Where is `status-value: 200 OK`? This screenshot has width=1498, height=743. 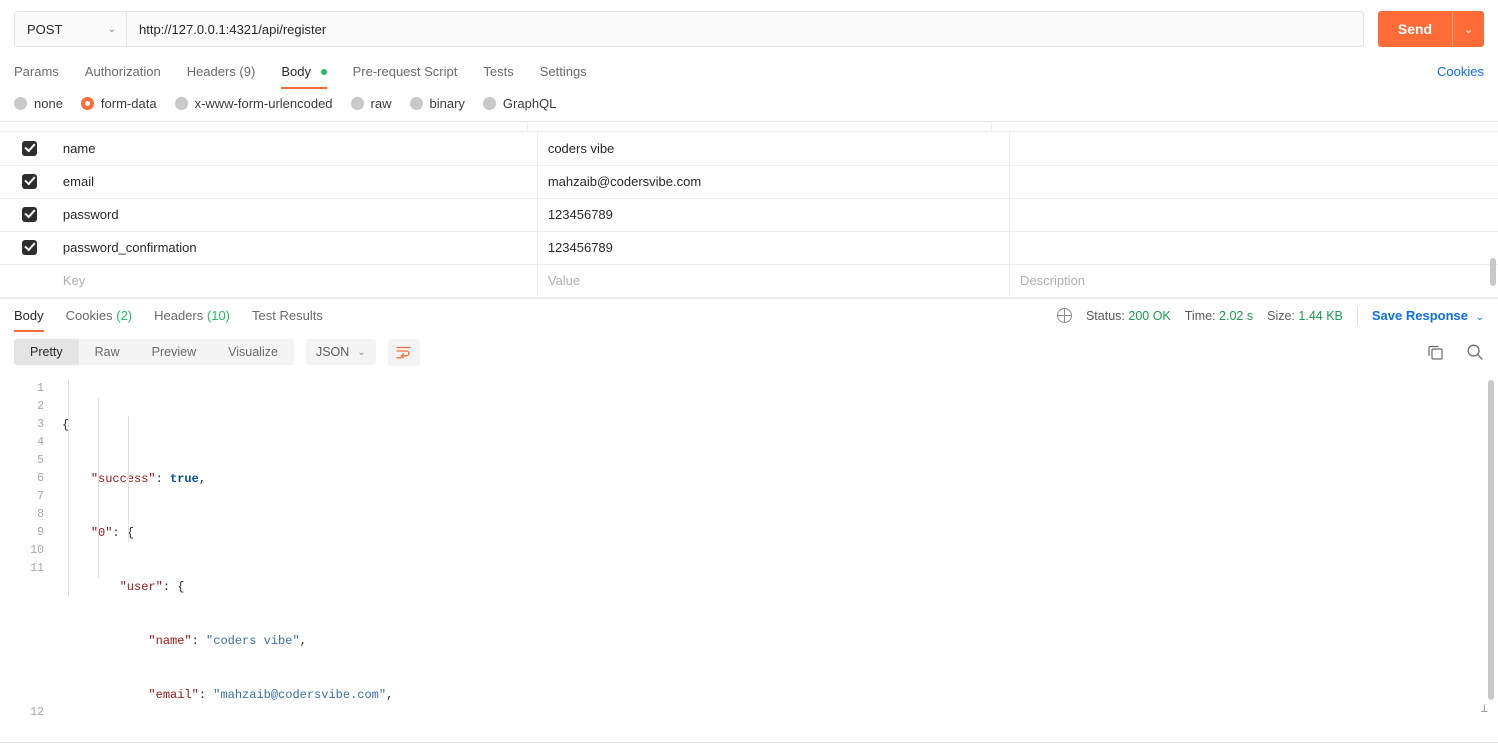 status-value: 200 OK is located at coordinates (1149, 315).